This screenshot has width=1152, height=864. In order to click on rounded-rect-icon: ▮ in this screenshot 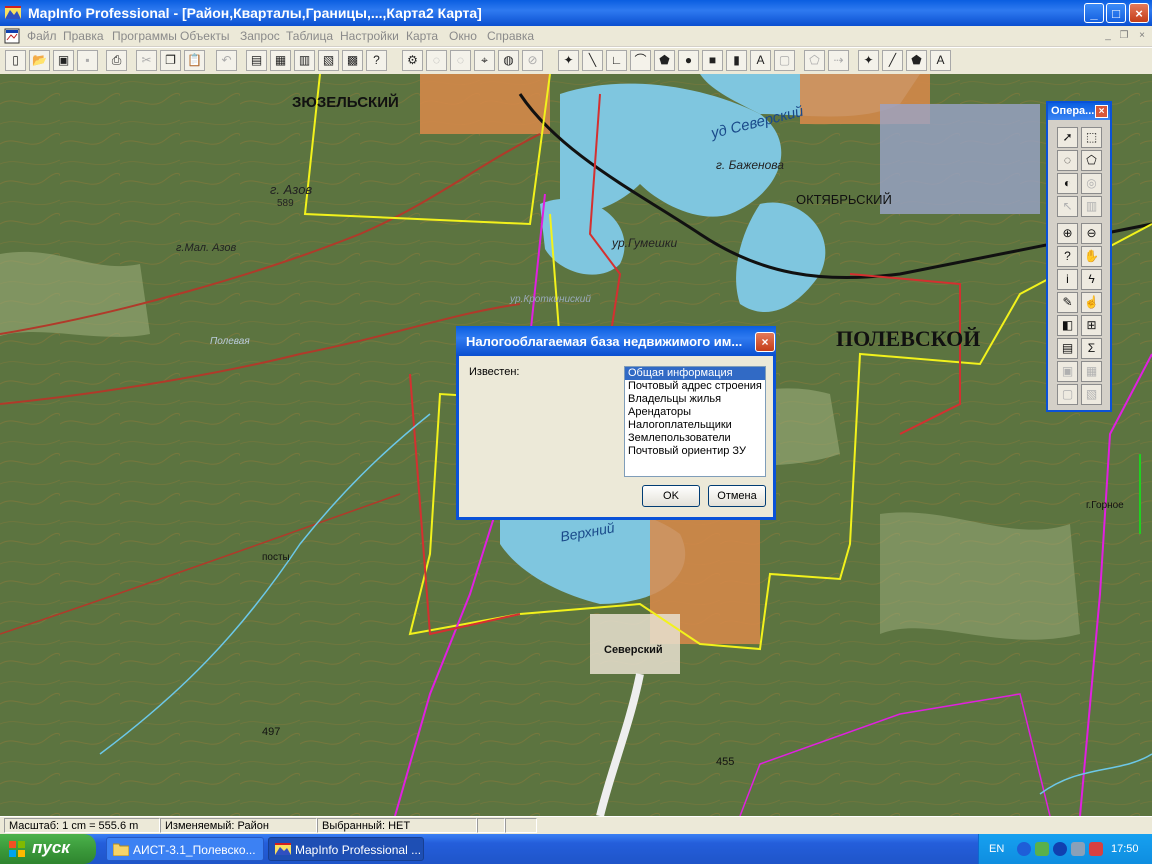, I will do `click(736, 60)`.